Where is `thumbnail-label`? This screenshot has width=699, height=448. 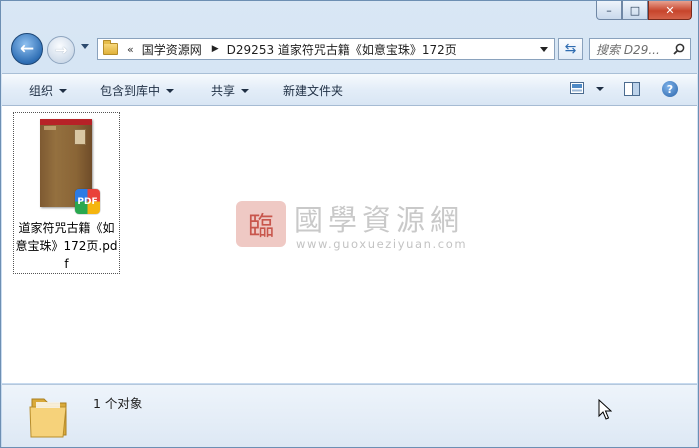
thumbnail-label is located at coordinates (50, 128).